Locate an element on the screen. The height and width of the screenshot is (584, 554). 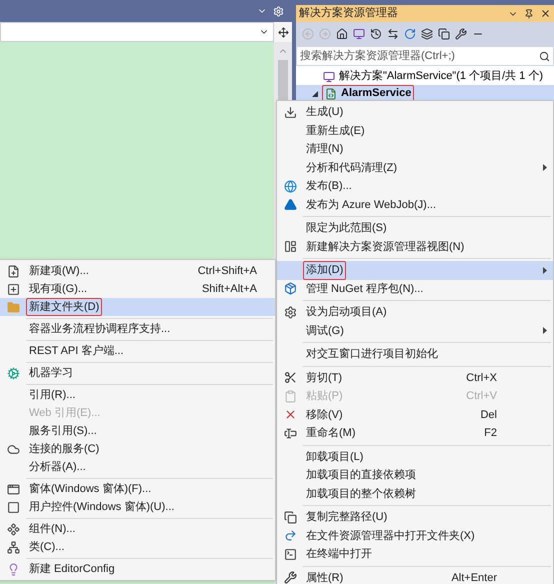
menu-item: 设为启动项目(A) is located at coordinates (415, 312).